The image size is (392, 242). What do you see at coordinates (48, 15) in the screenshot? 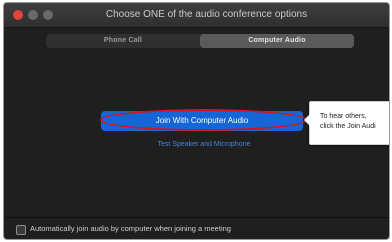
I see `zoom-window-button` at bounding box center [48, 15].